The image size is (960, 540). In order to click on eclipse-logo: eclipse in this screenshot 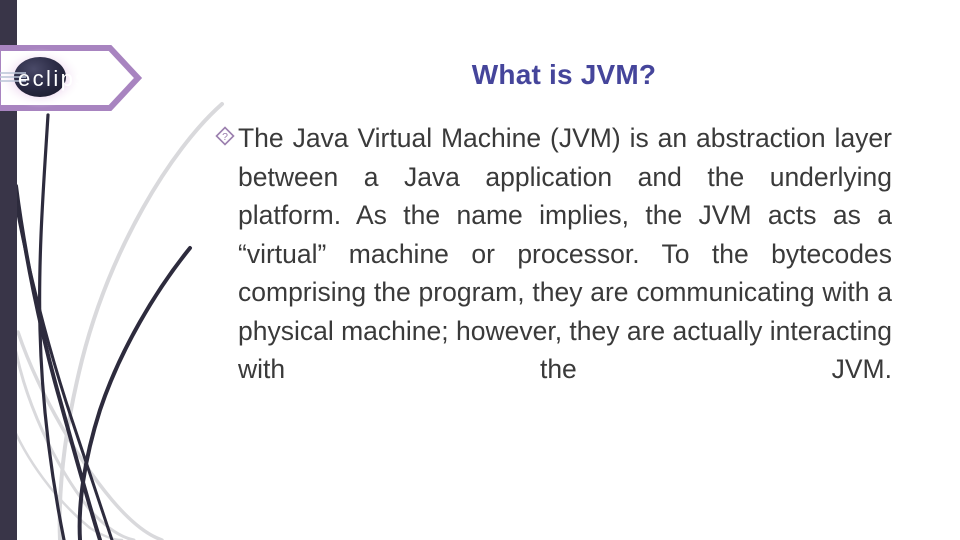, I will do `click(72, 78)`.